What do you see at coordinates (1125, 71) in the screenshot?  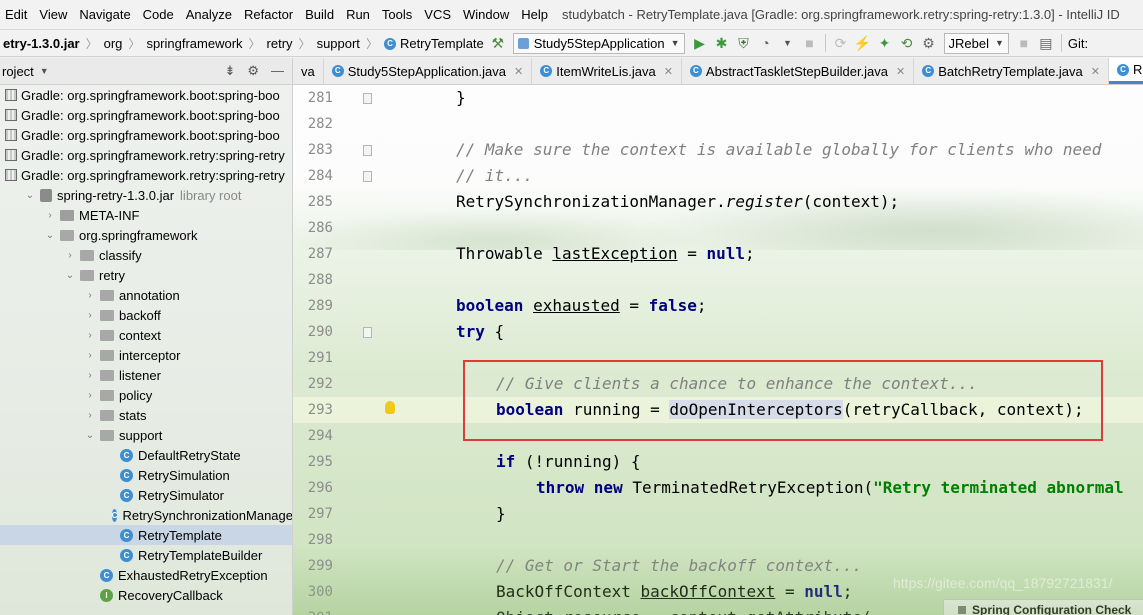 I see `editor-tab: CRet` at bounding box center [1125, 71].